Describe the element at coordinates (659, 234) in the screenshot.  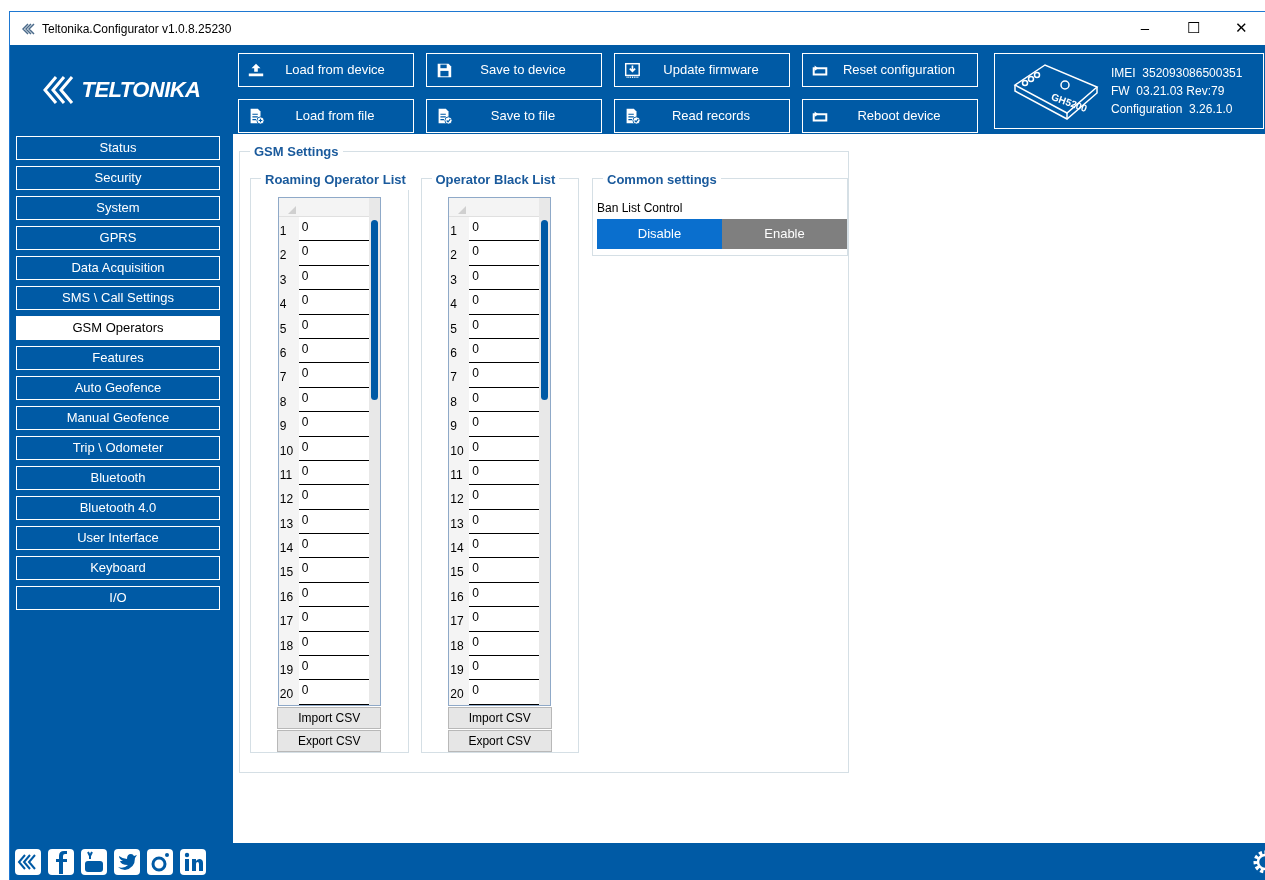
I see `toggle-option: Disable` at that location.